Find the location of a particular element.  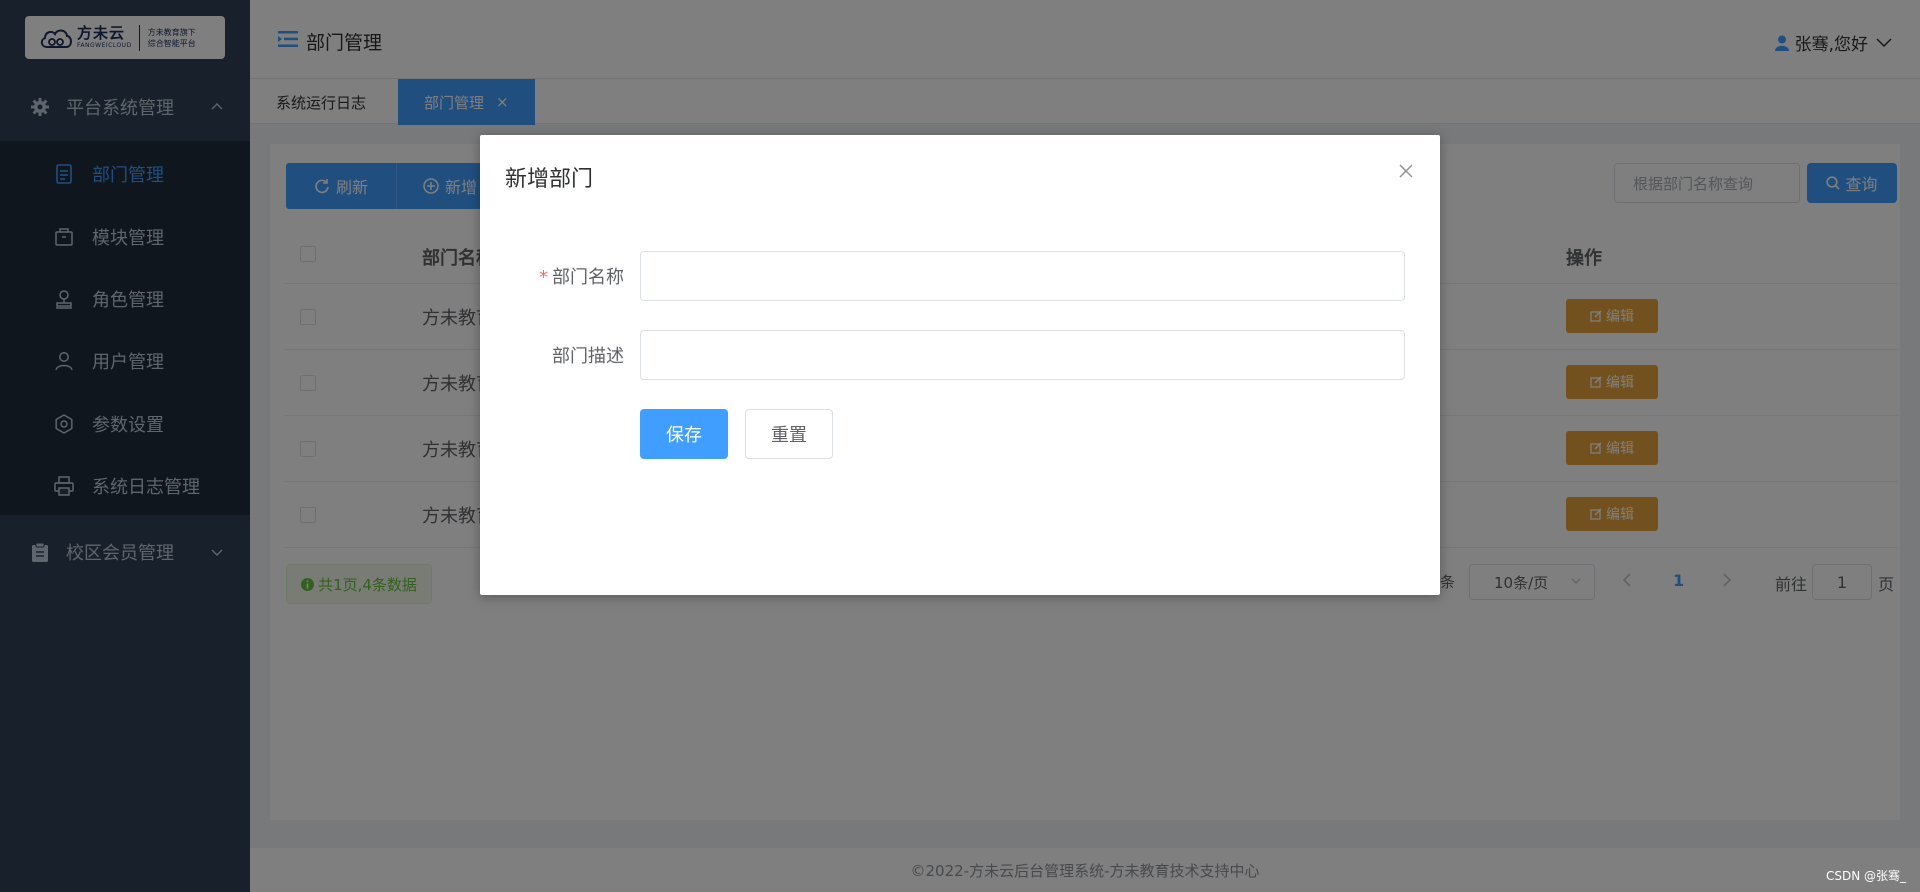

department-desc-input is located at coordinates (1022, 355).